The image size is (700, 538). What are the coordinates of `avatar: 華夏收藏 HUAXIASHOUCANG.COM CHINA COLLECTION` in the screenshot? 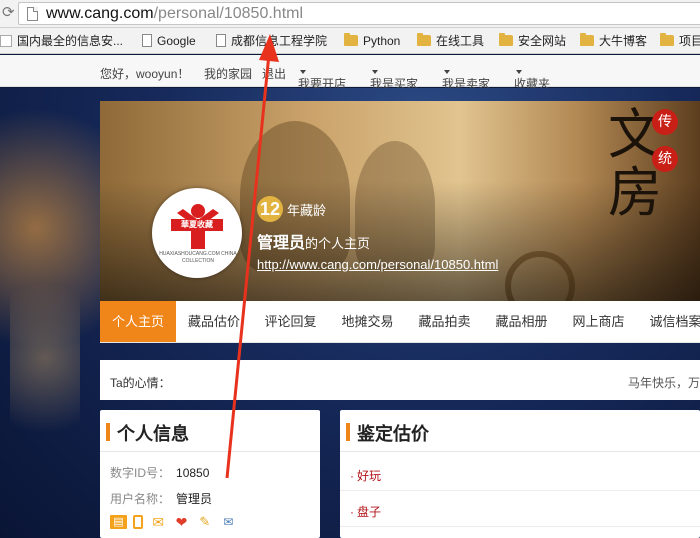 It's located at (197, 233).